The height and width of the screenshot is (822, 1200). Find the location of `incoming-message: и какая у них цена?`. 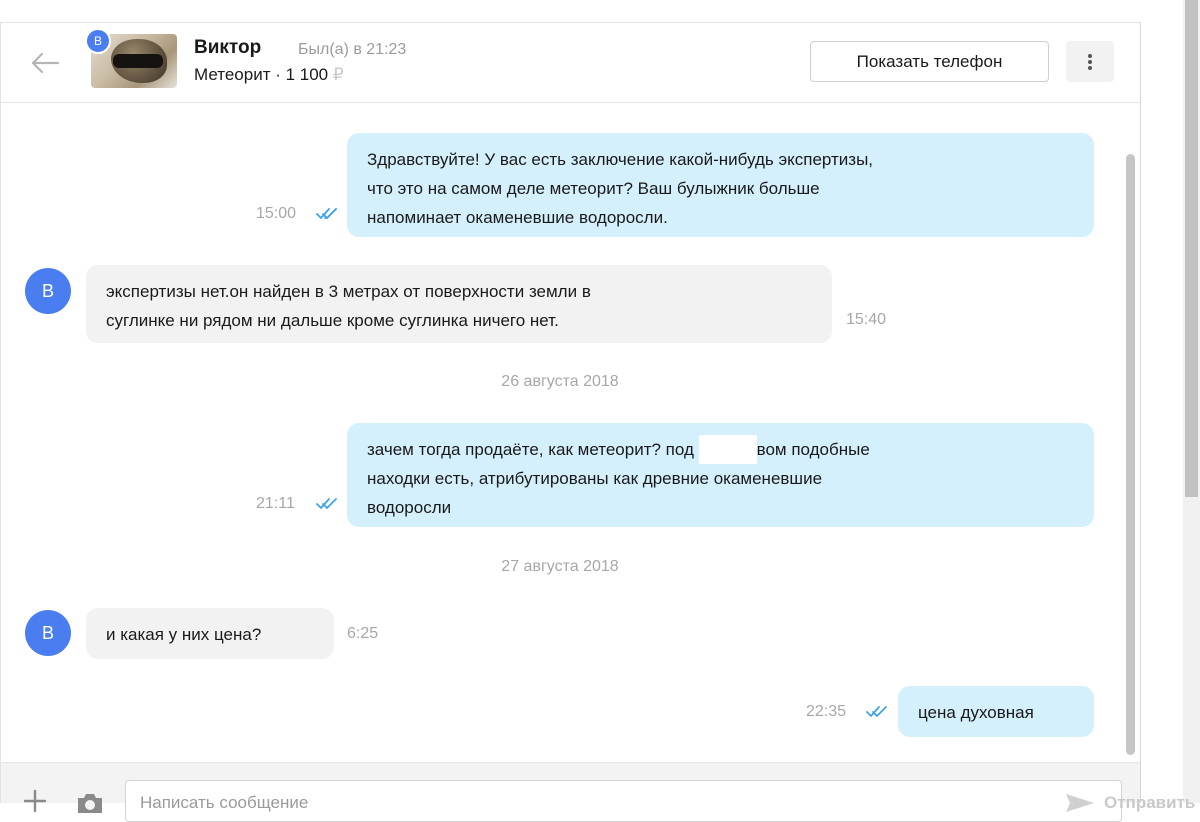

incoming-message: и какая у них цена? is located at coordinates (210, 633).